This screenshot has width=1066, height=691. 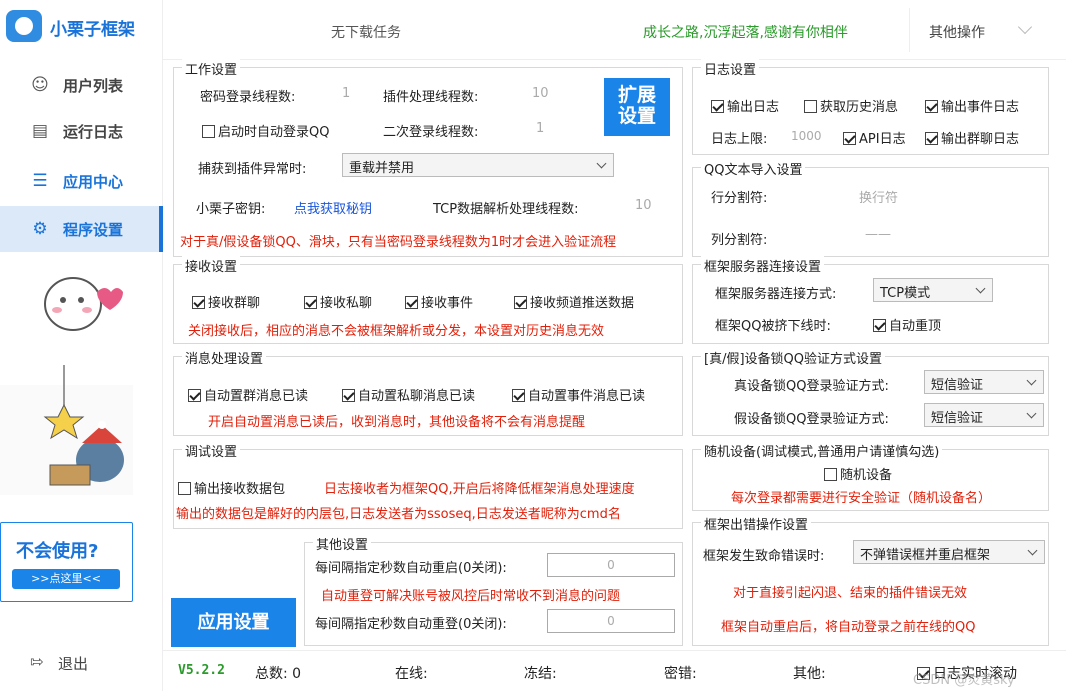 I want to click on debug-notice-1: 日志接收者为框架QQ,开启后将降低框架消息处理速度, so click(x=479, y=489).